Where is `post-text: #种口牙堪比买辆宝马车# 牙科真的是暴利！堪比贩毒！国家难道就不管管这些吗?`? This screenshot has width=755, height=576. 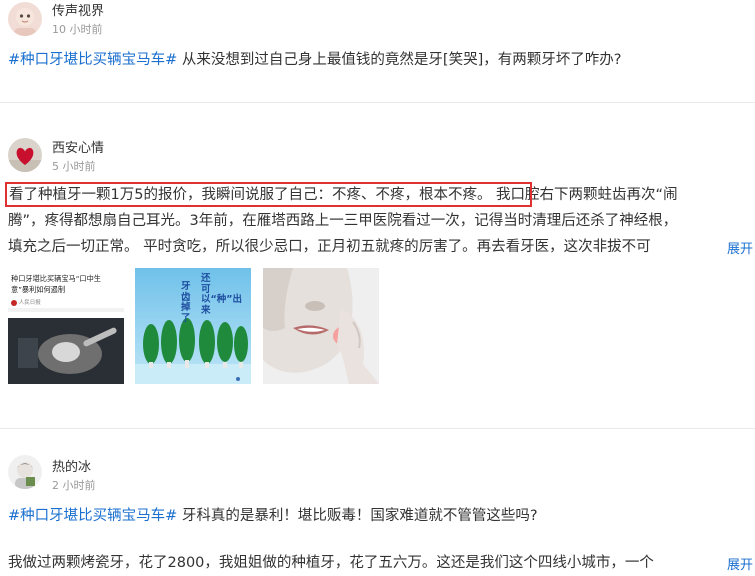
post-text: #种口牙堪比买辆宝马车# 牙科真的是暴利！堪比贩毒！国家难道就不管管这些吗? is located at coordinates (273, 516).